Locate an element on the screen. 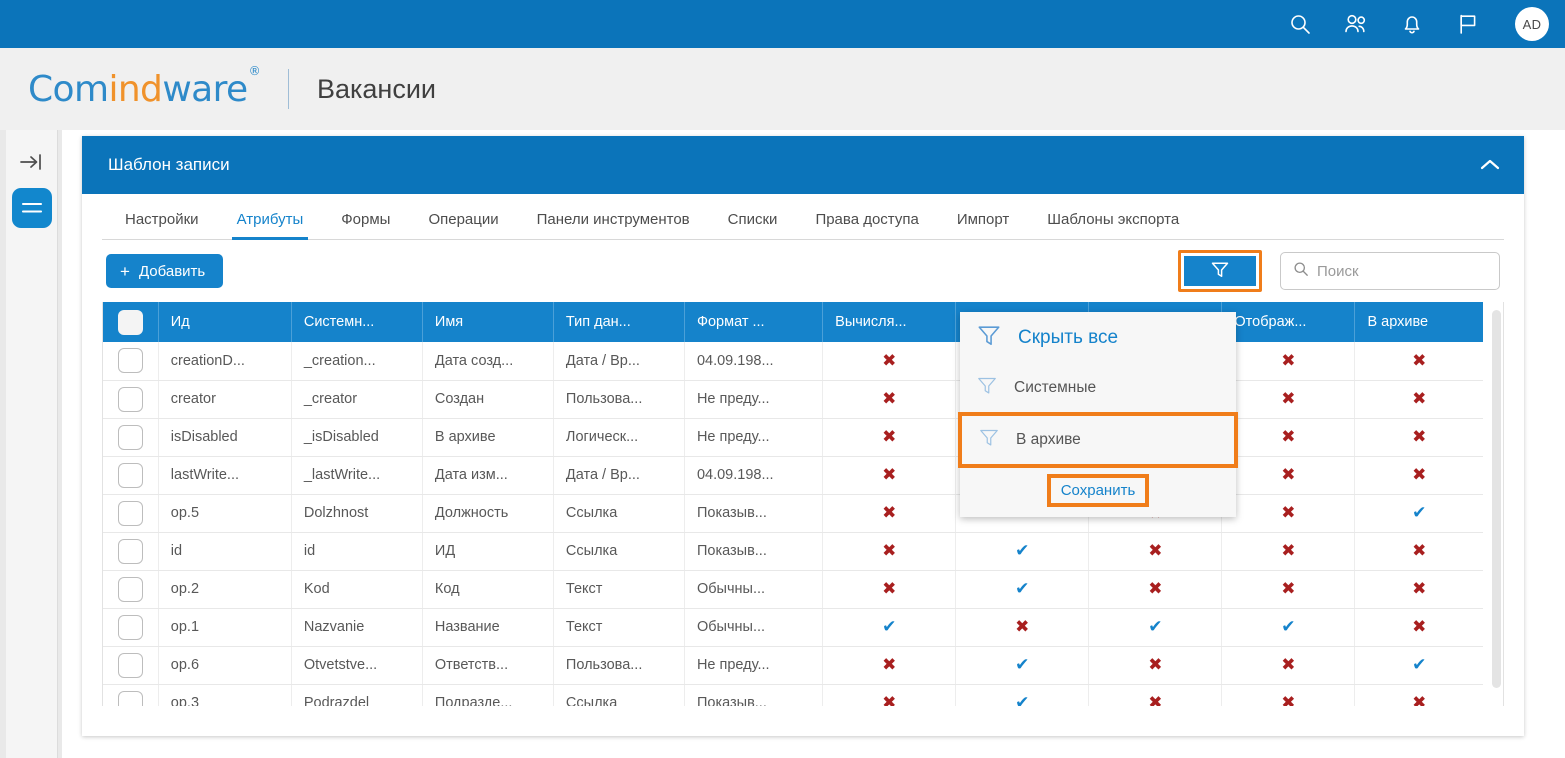 The height and width of the screenshot is (758, 1565). select-all-header is located at coordinates (131, 322).